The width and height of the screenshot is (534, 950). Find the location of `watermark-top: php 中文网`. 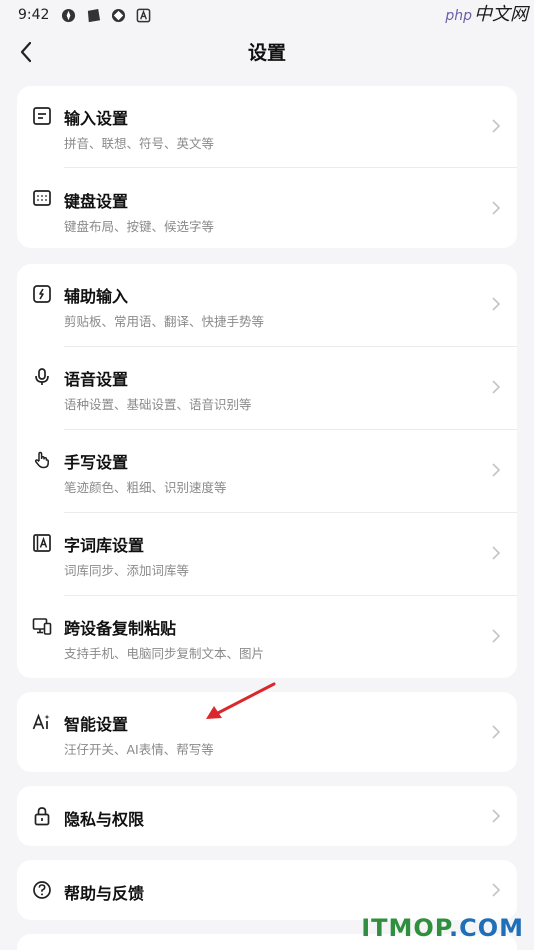

watermark-top: php 中文网 is located at coordinates (486, 13).